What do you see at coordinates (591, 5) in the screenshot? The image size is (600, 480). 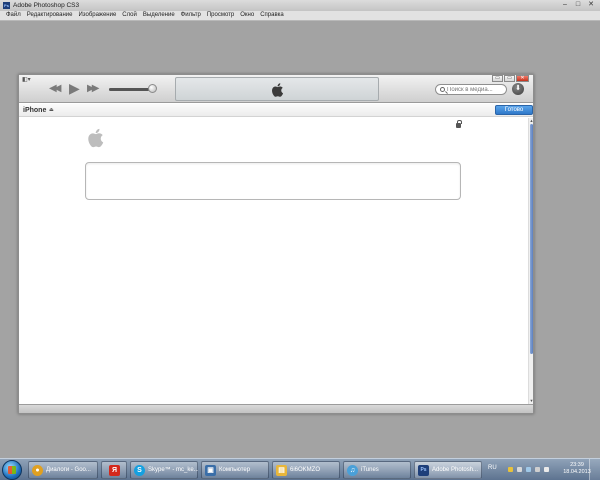 I see `close-button: ✕` at bounding box center [591, 5].